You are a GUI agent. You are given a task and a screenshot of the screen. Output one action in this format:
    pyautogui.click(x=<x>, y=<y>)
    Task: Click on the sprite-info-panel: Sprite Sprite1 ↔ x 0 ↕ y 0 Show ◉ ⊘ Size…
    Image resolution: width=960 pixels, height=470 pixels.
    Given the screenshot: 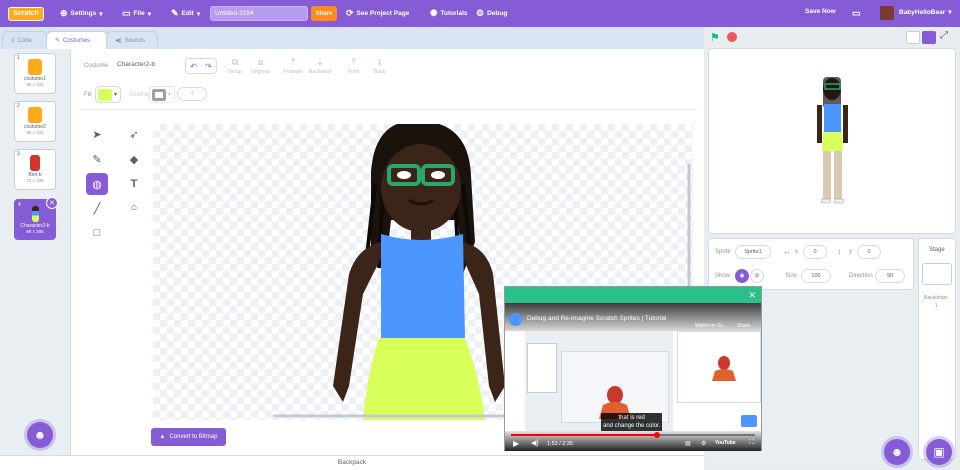 What is the action you would take?
    pyautogui.click(x=811, y=264)
    